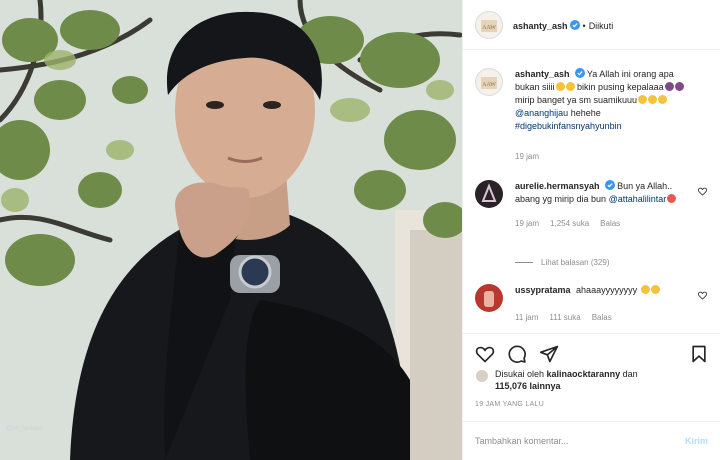 This screenshot has width=720, height=460. What do you see at coordinates (509, 404) in the screenshot?
I see `post-timestamp: 19 JAM YANG LALU` at bounding box center [509, 404].